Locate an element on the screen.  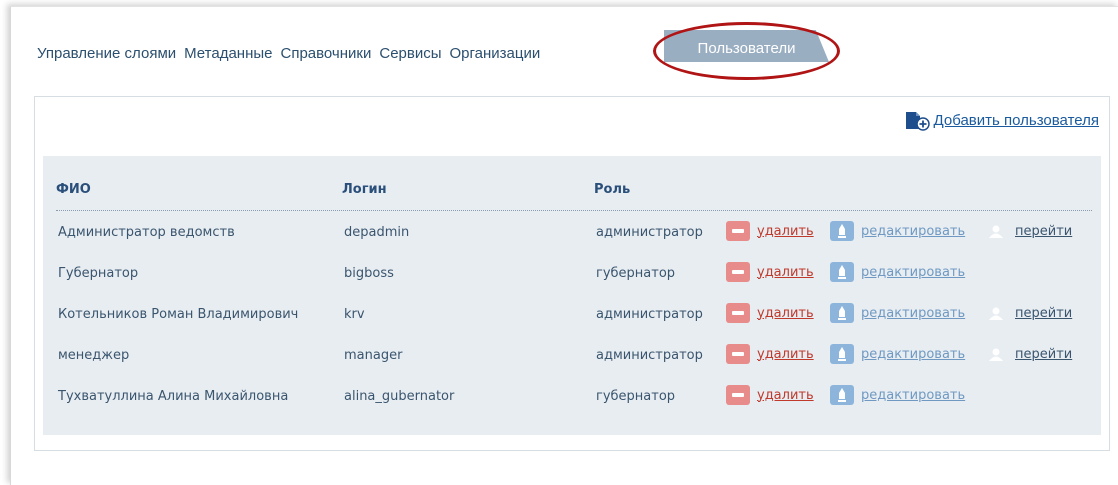
row-login: bigboss is located at coordinates (369, 273).